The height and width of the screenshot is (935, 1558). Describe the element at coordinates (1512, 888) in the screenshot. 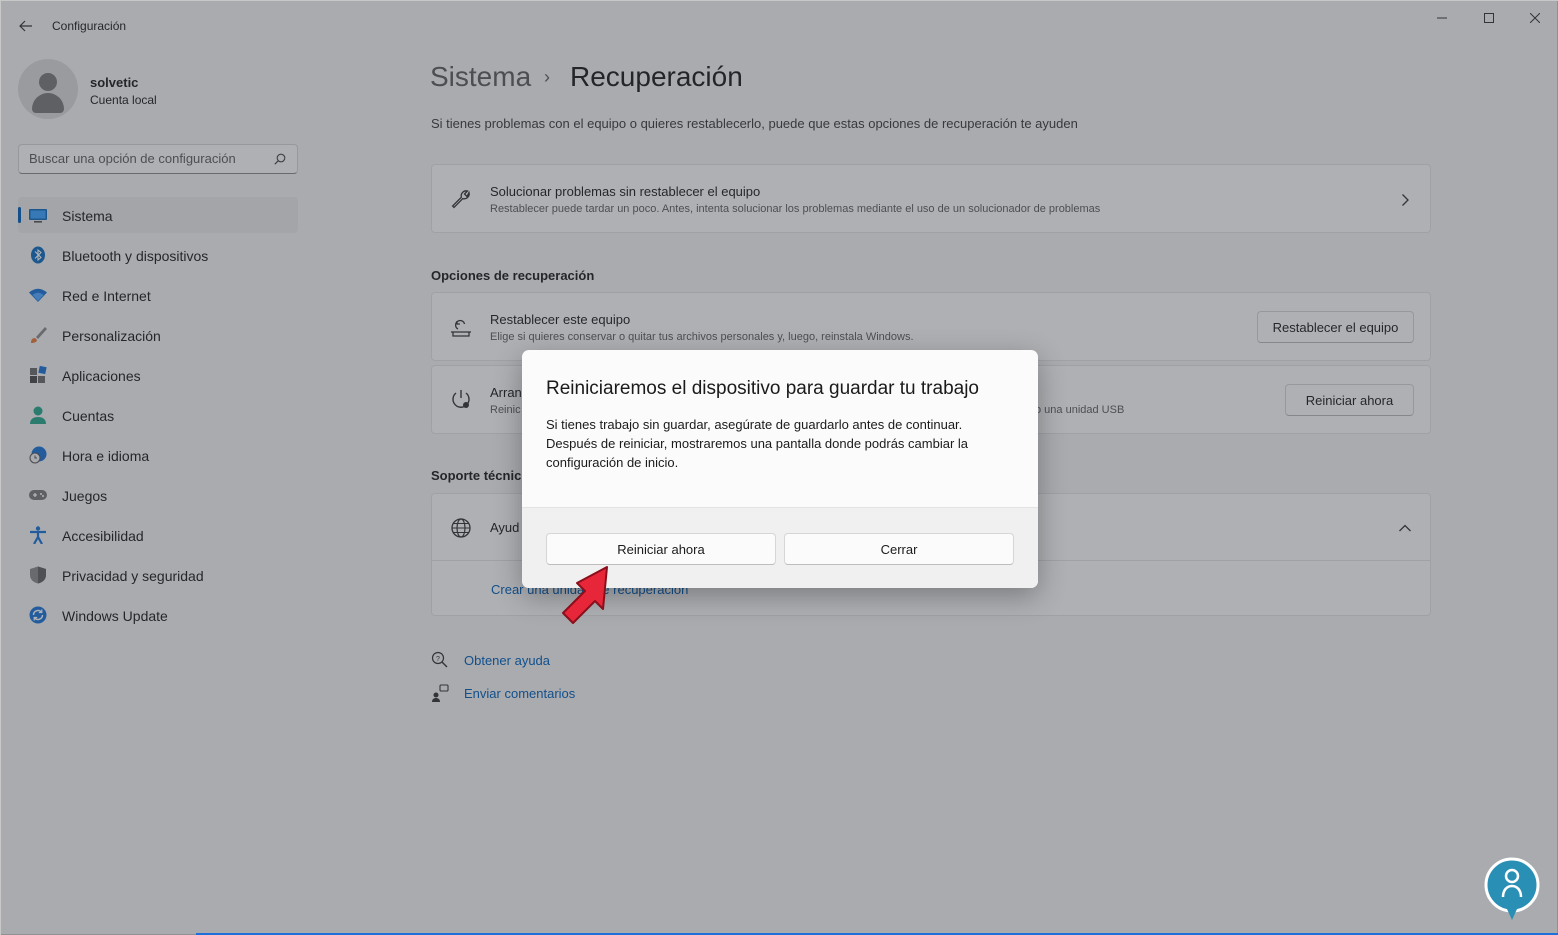

I see `watermark-logo-icon` at that location.